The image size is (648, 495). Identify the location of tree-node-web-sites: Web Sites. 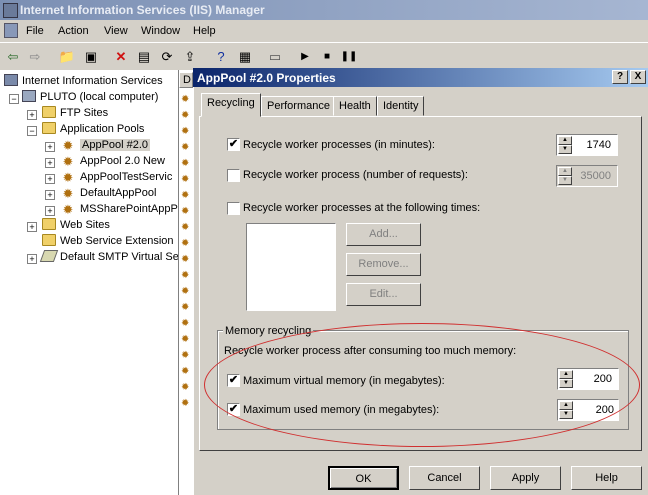
(76, 225).